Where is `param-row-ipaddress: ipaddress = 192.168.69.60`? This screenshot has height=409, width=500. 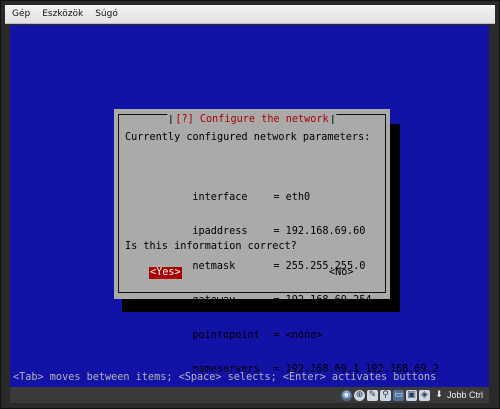 param-row-ipaddress: ipaddress = 192.168.69.60 is located at coordinates (285, 226).